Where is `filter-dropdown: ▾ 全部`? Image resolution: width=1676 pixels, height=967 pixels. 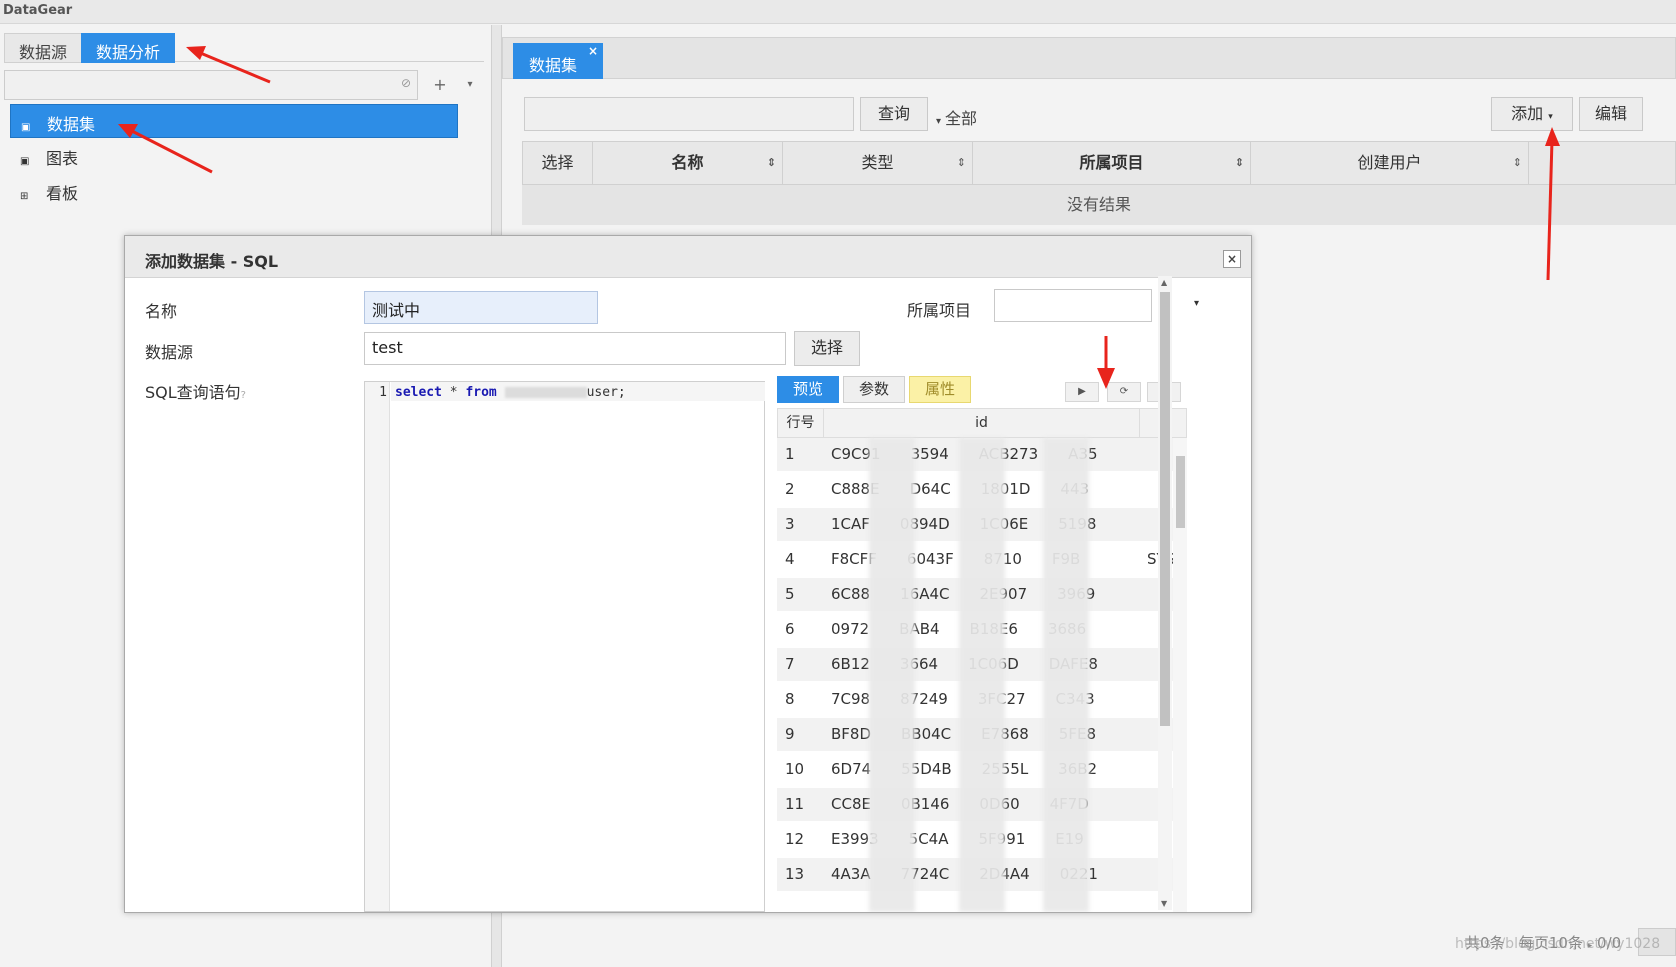
filter-dropdown: ▾ 全部 is located at coordinates (956, 117).